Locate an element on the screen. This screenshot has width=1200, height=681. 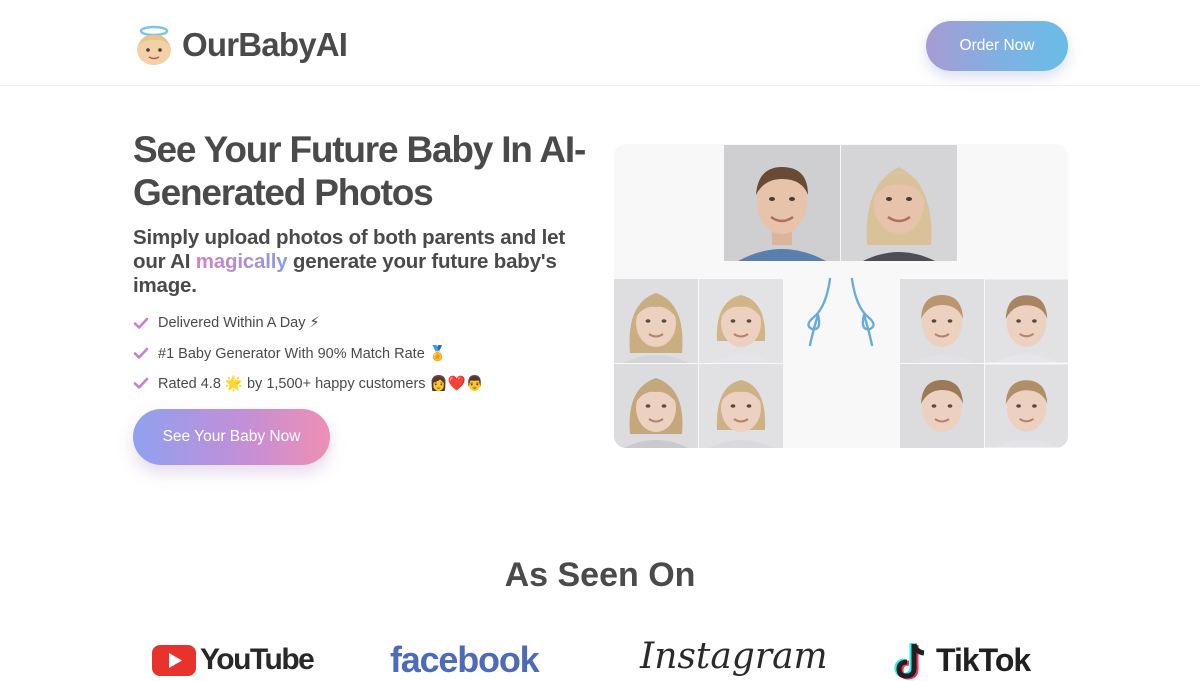
brand-logo: OurBabyAI is located at coordinates (241, 45).